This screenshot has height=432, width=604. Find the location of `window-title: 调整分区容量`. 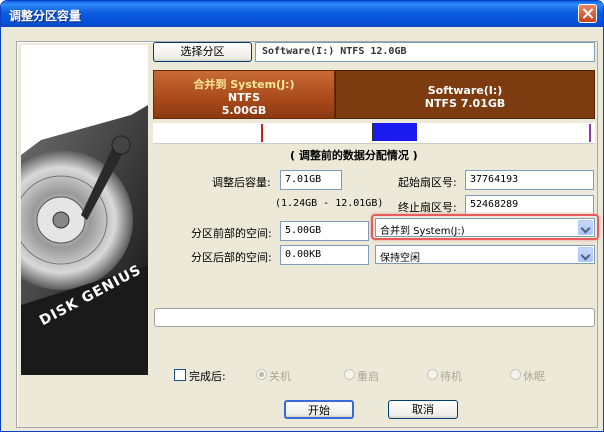

window-title: 调整分区容量 is located at coordinates (45, 16).